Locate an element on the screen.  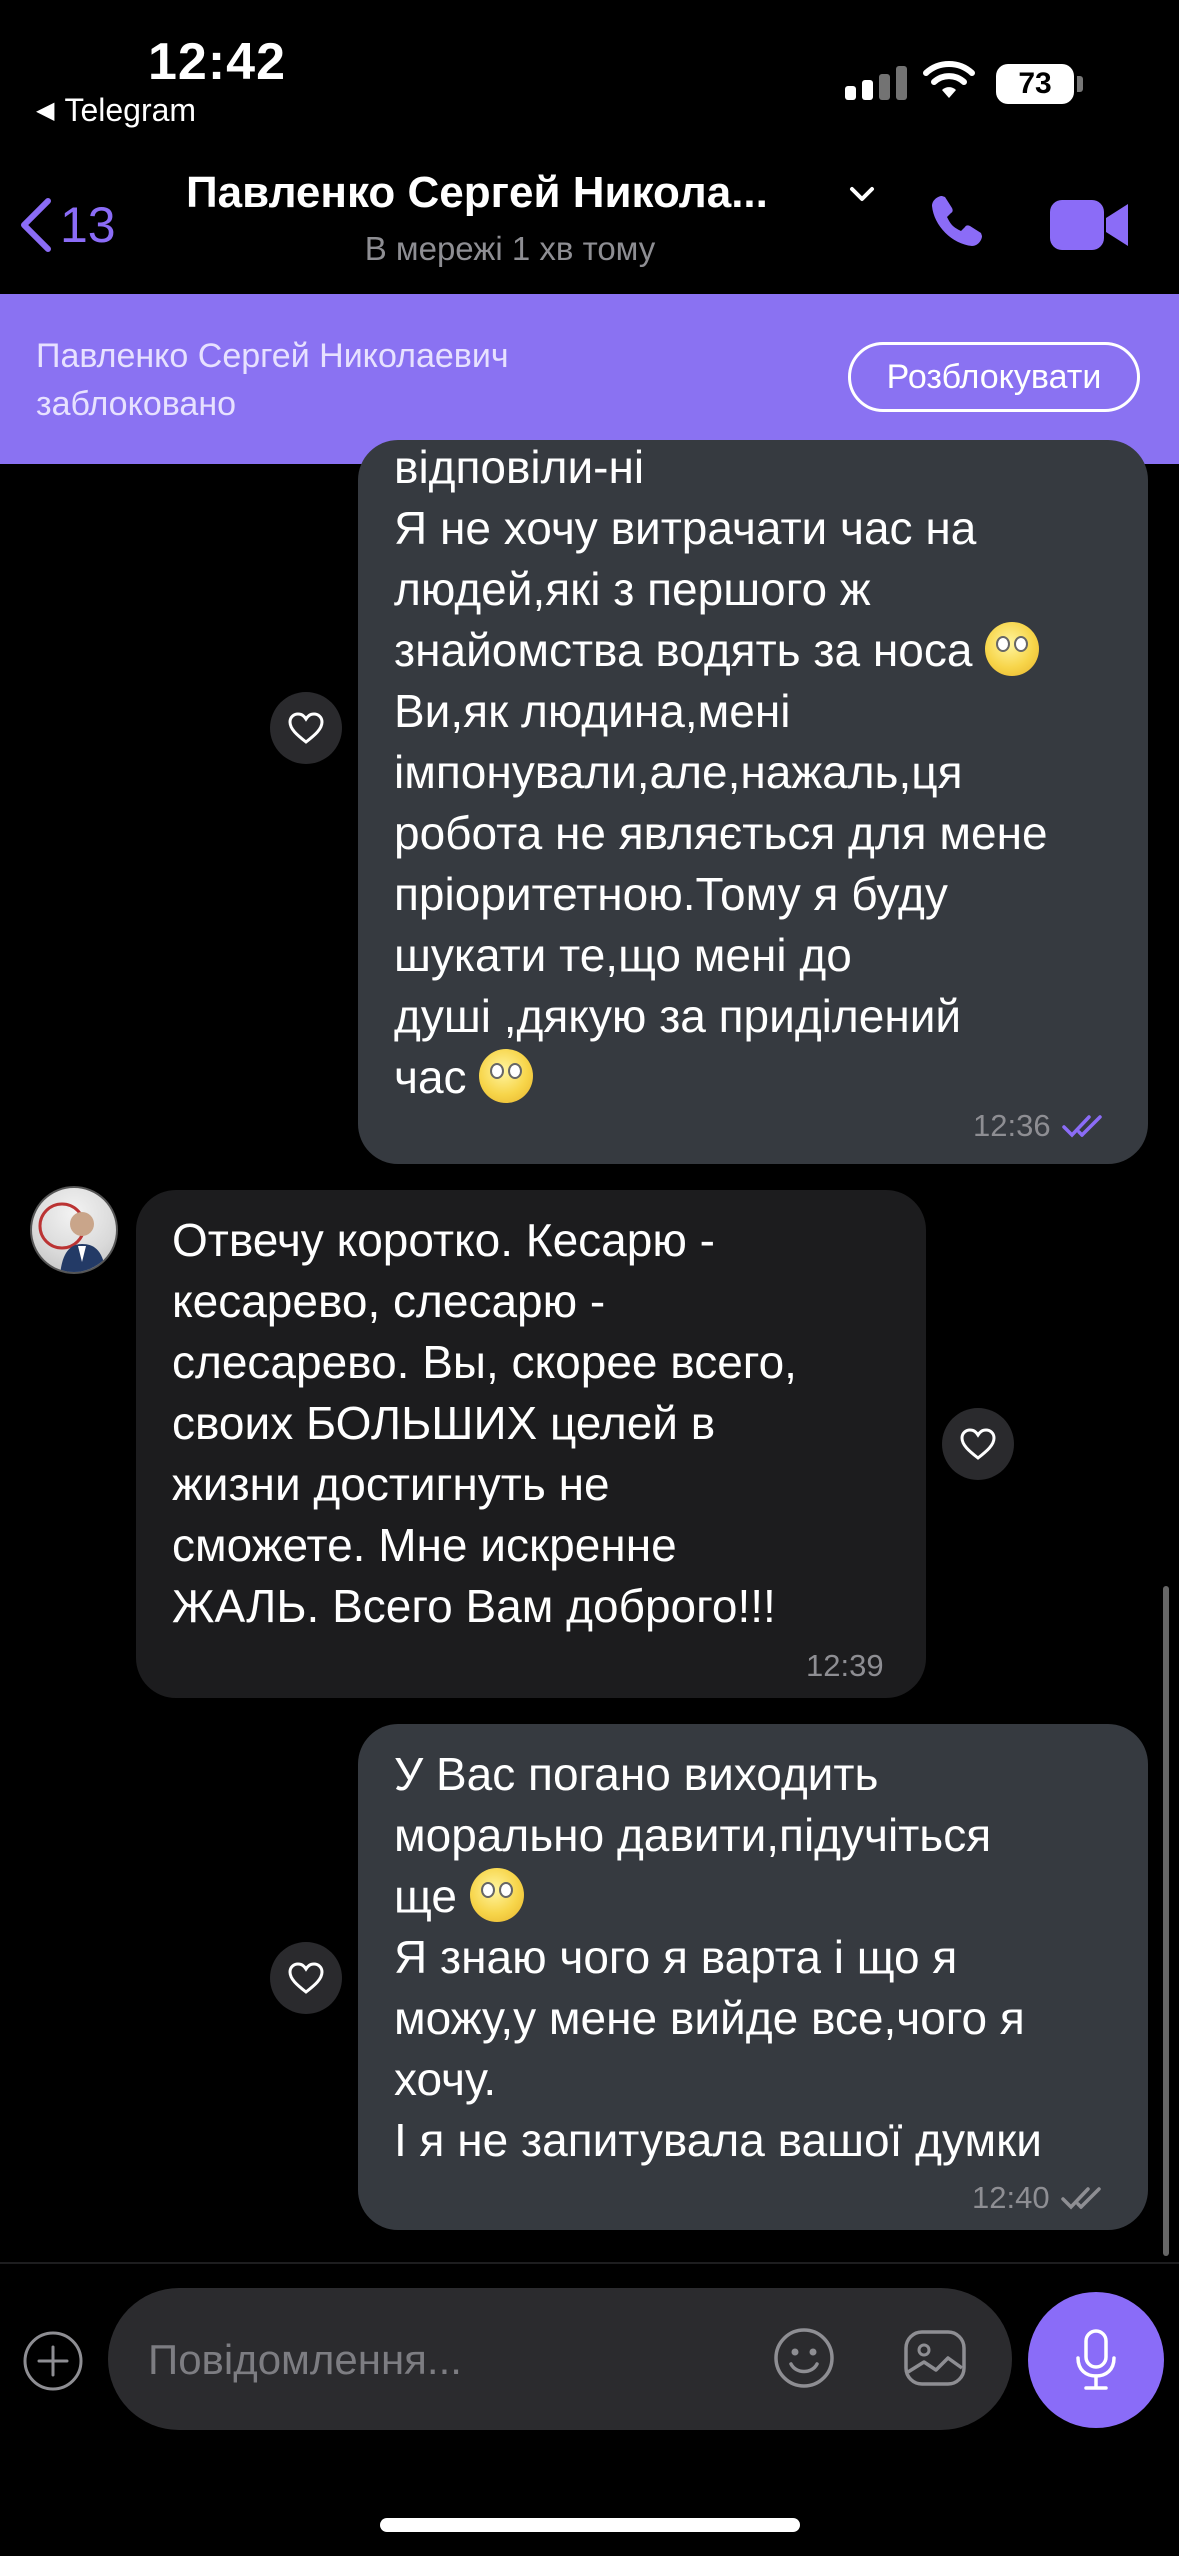
message-line: людей,які з першого ж is located at coordinates (632, 589).